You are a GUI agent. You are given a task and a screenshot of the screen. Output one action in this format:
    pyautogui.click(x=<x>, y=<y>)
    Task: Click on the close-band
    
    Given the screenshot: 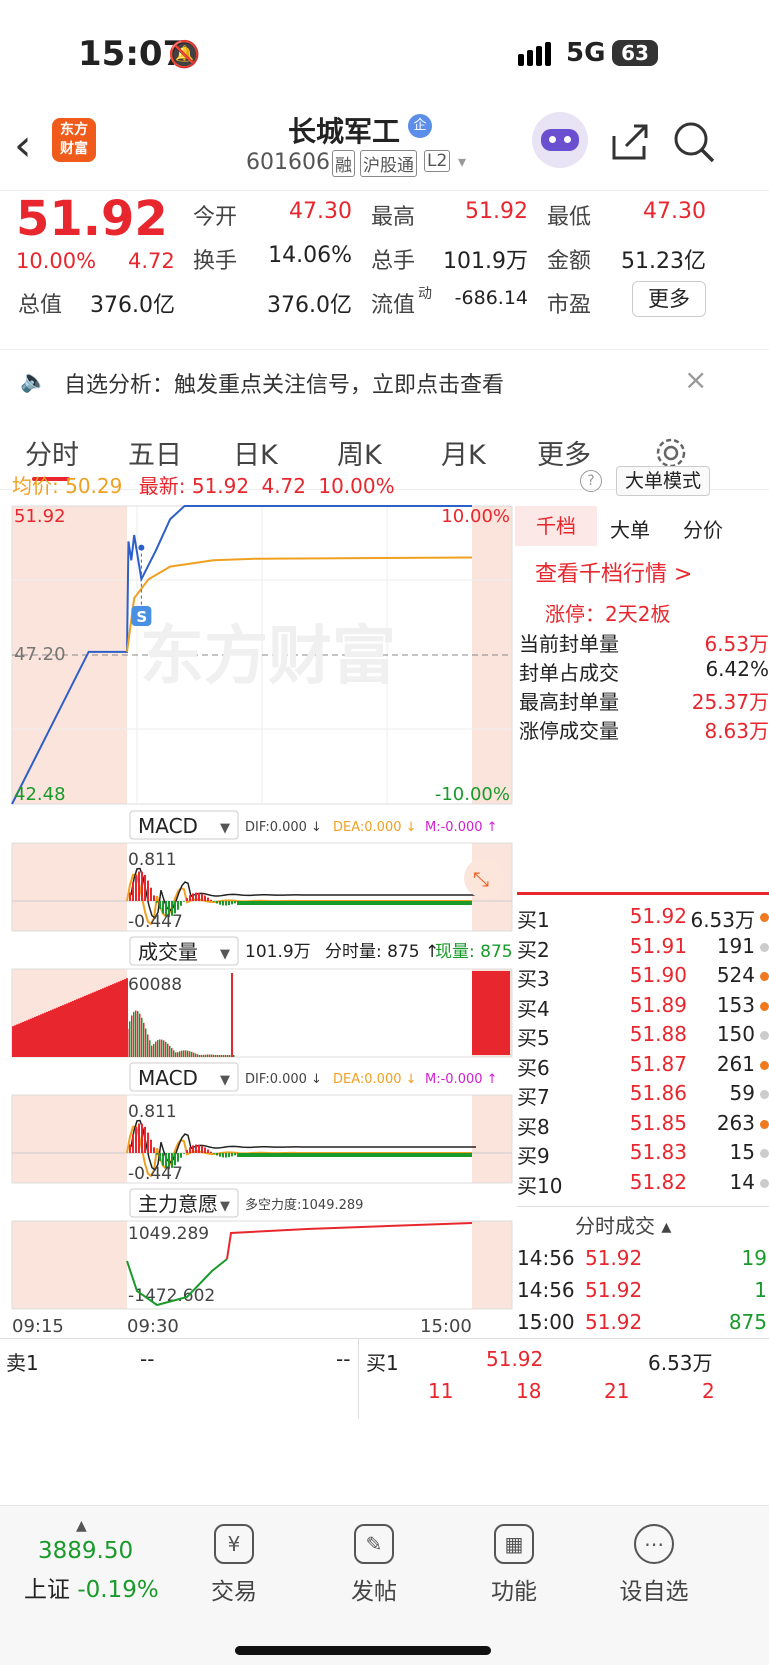 What is the action you would take?
    pyautogui.click(x=492, y=1139)
    